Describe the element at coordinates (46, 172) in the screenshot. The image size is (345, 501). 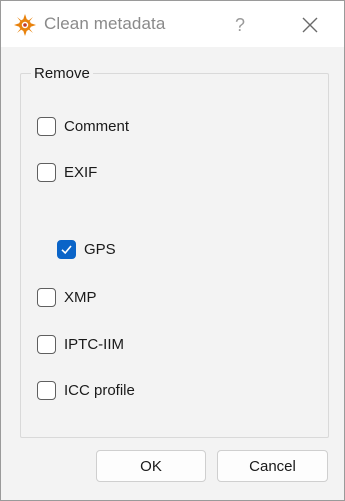
I see `checkbox-exif` at that location.